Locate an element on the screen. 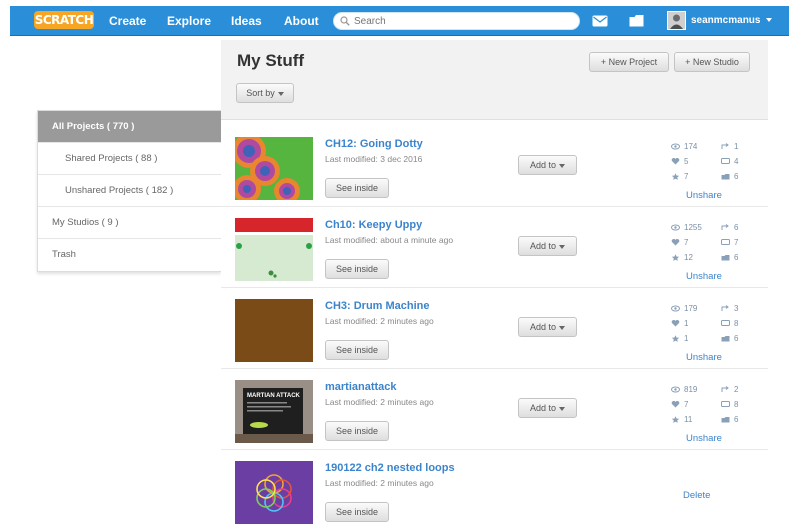 This screenshot has height=528, width=791. search-box is located at coordinates (456, 21).